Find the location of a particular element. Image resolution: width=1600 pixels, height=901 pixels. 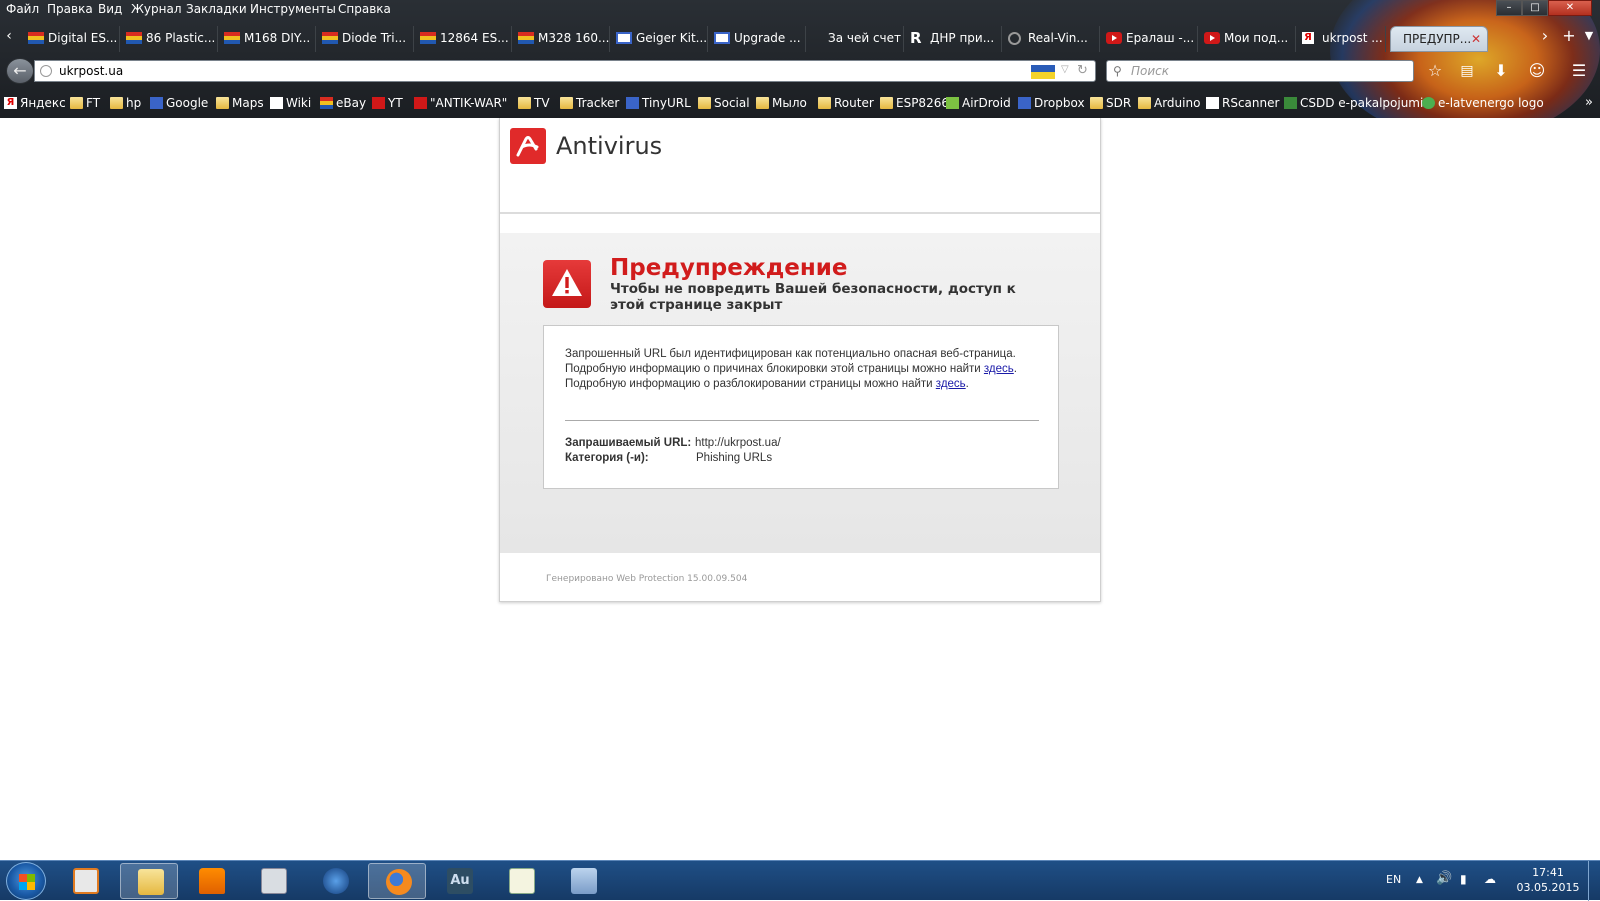

bookmark-label: AirDroid is located at coordinates (986, 103).